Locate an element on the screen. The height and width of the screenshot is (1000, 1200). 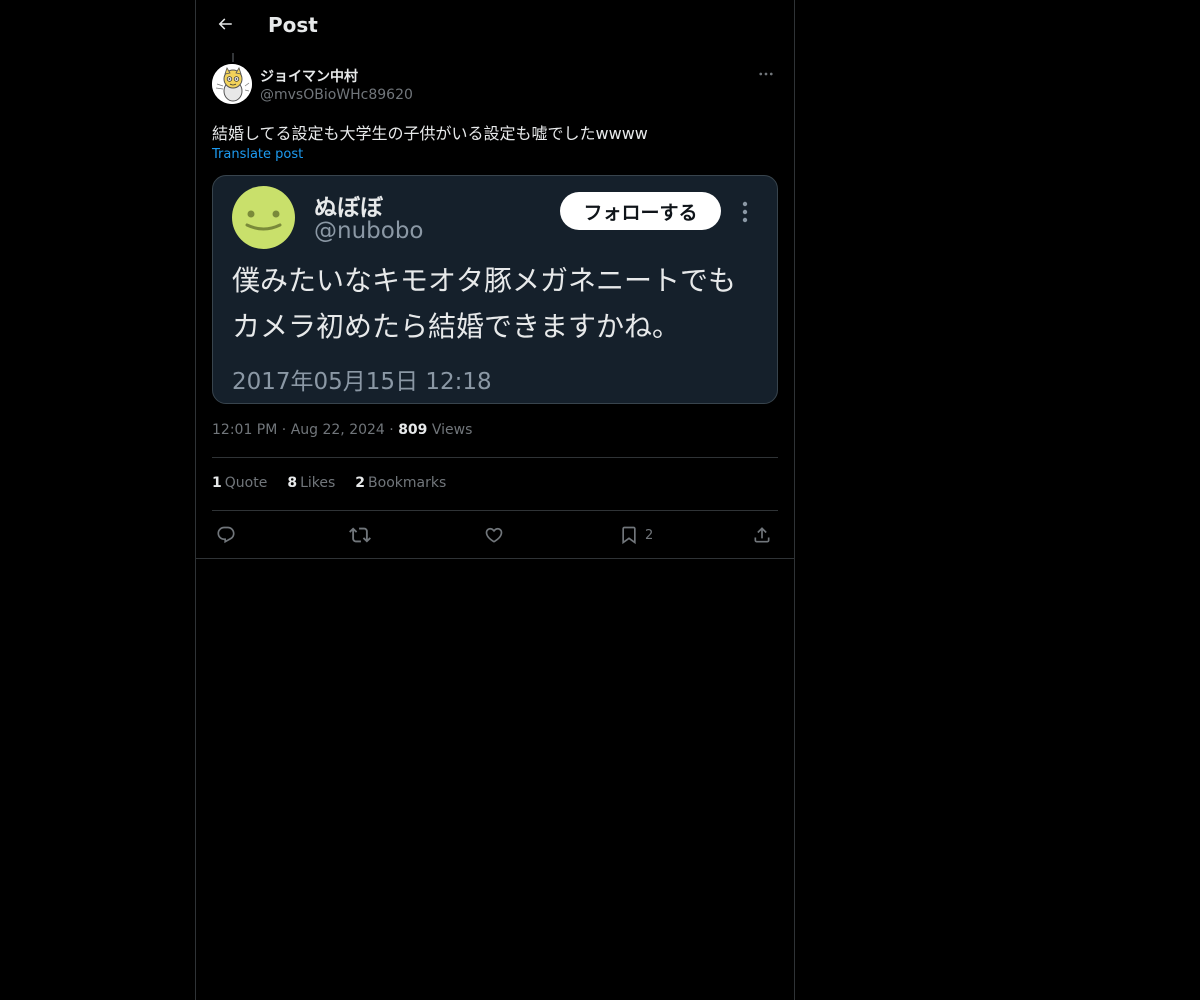
post-time: 12:01 PM is located at coordinates (244, 430).